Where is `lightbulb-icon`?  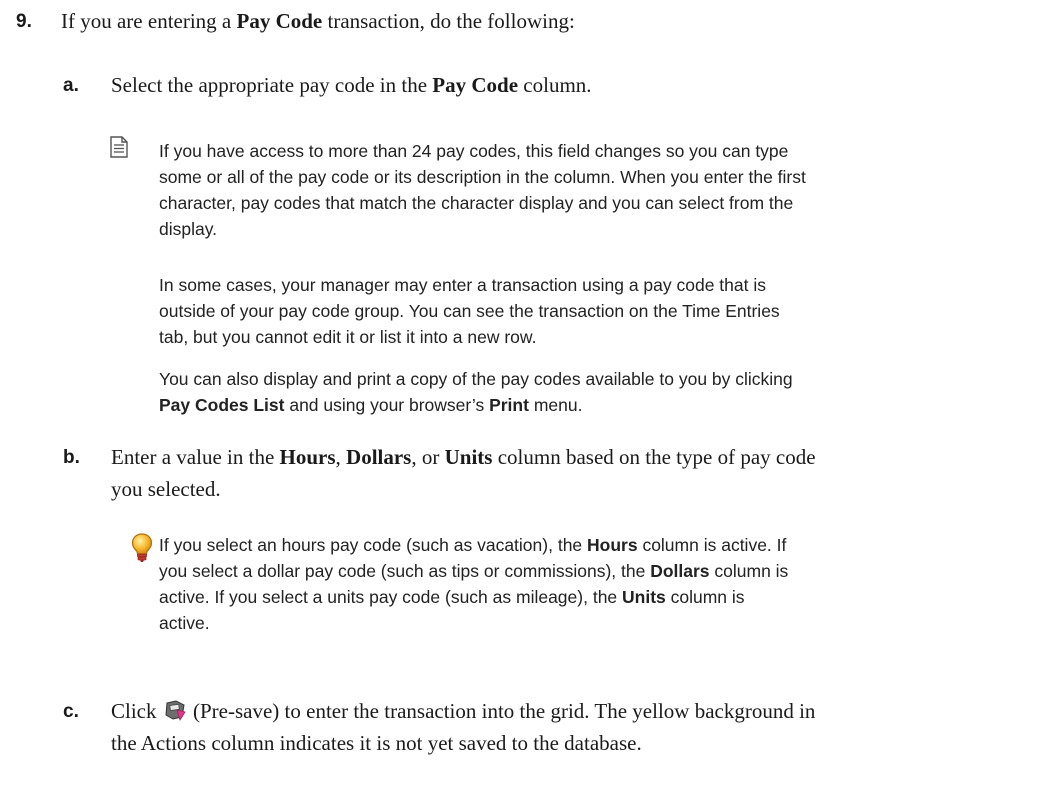 lightbulb-icon is located at coordinates (142, 550).